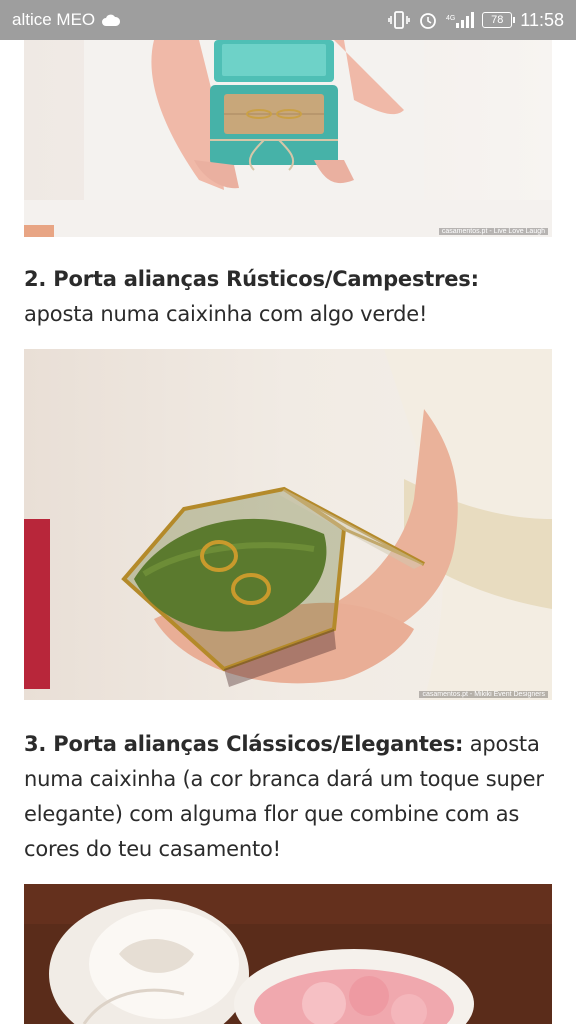  I want to click on cloud-icon, so click(111, 20).